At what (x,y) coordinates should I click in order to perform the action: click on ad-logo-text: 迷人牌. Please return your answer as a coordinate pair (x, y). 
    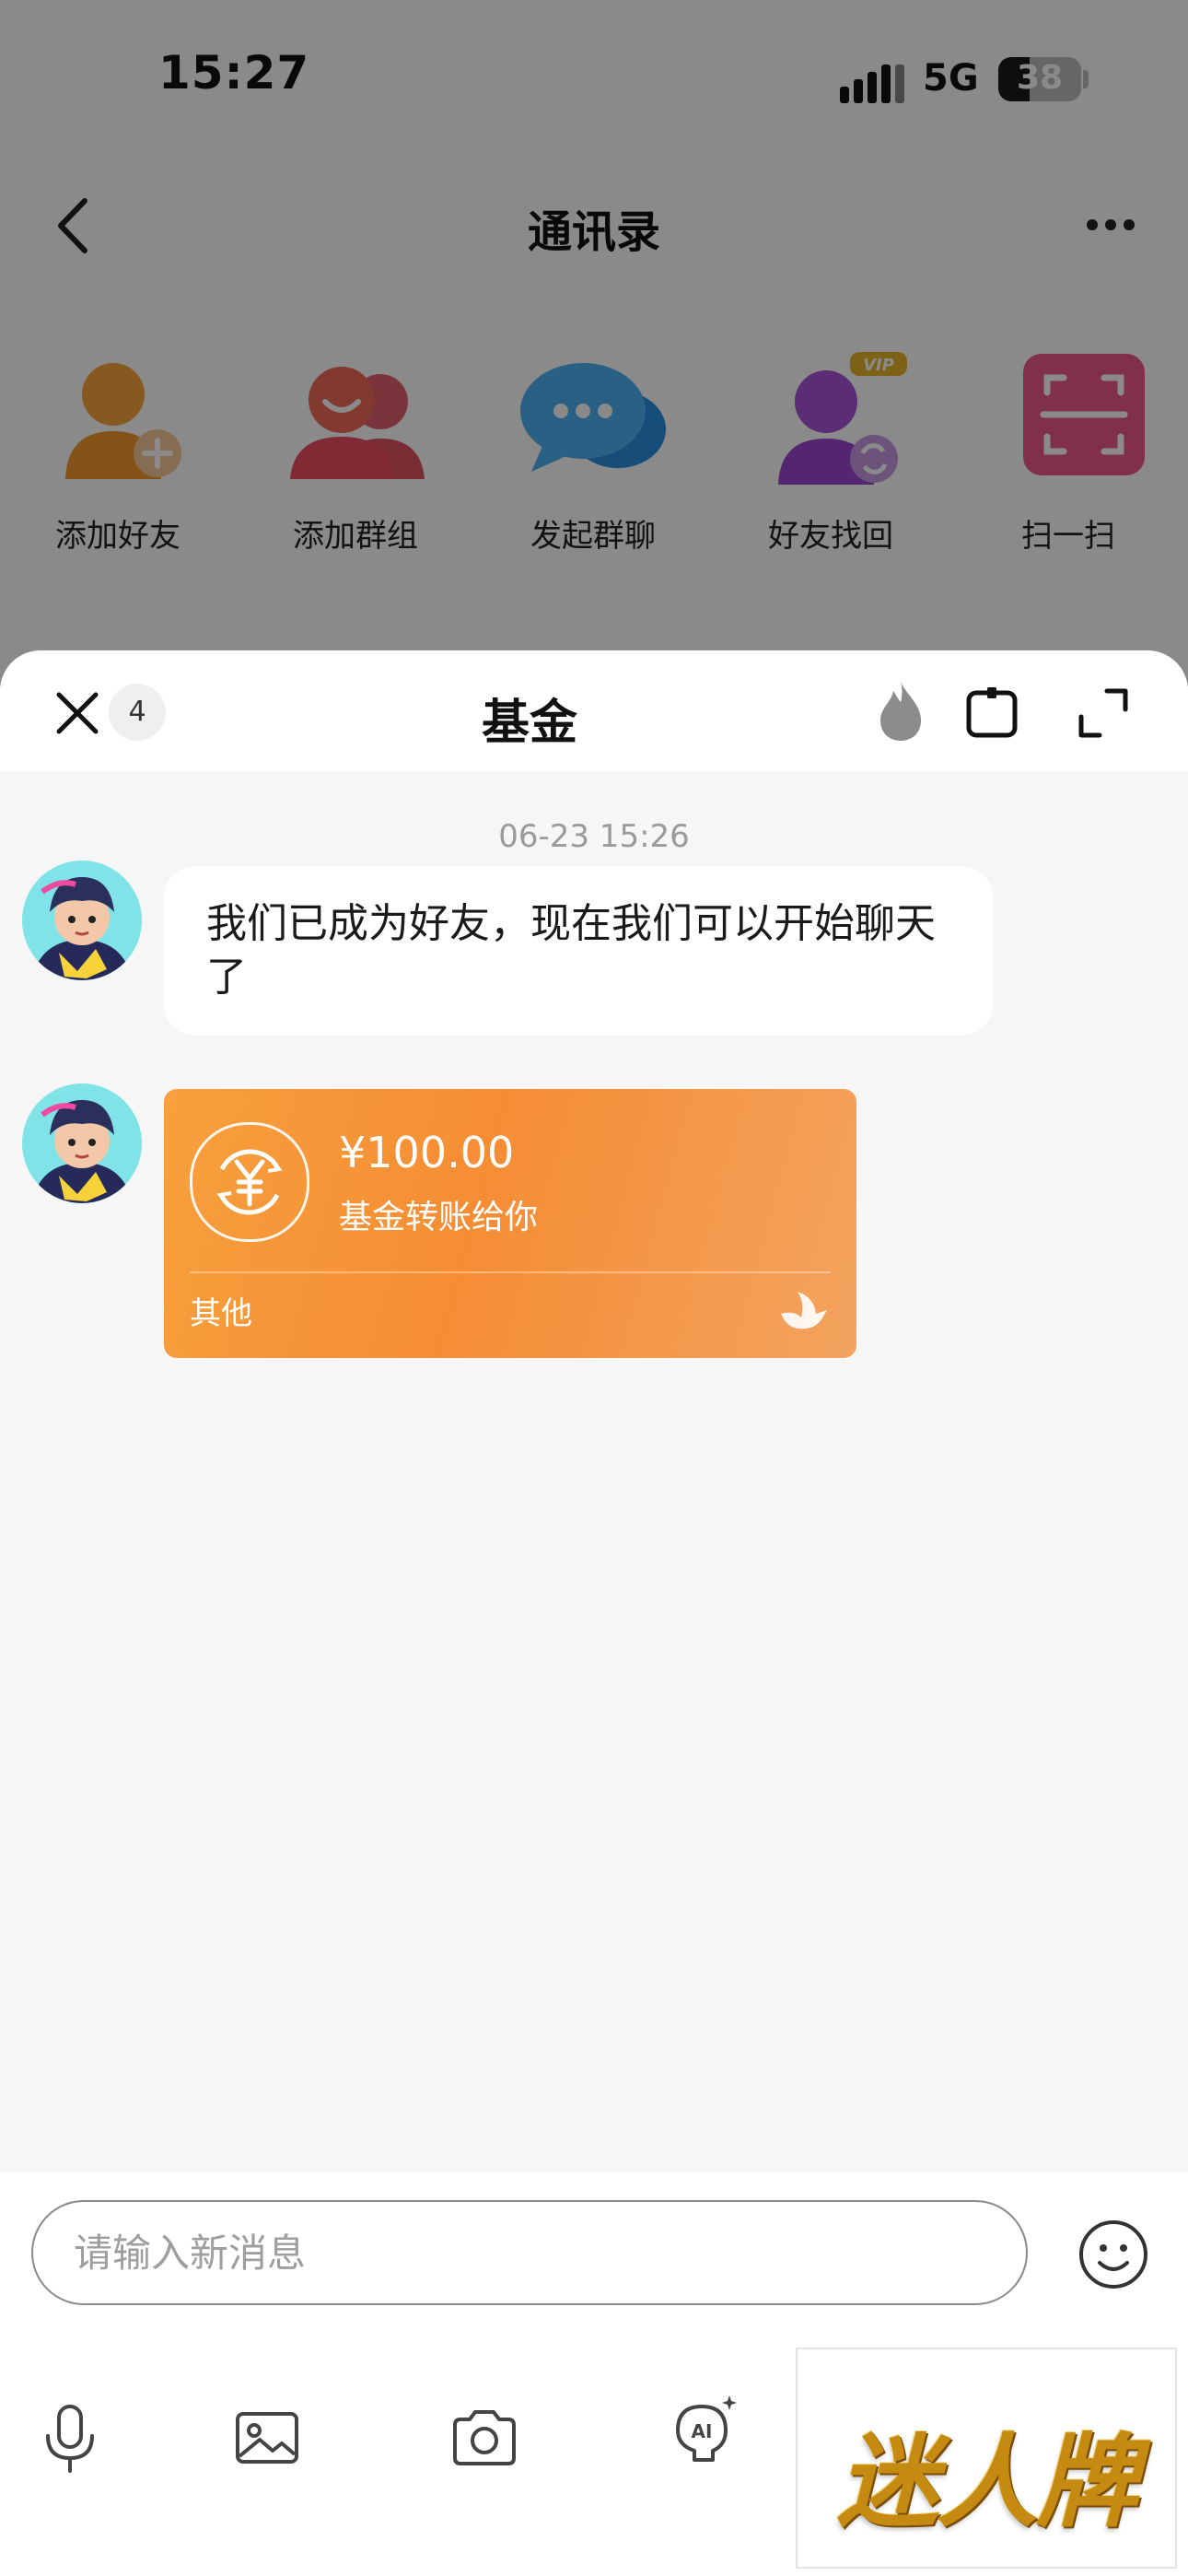
    Looking at the image, I should click on (987, 2482).